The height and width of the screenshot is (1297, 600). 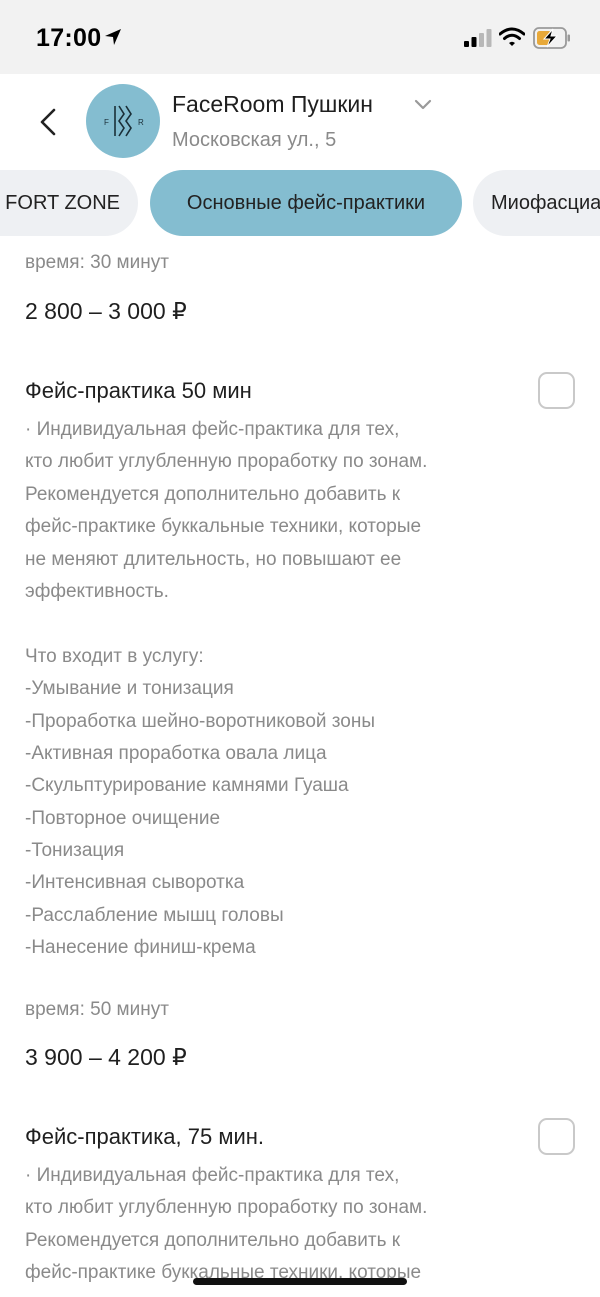 What do you see at coordinates (300, 1281) in the screenshot?
I see `home-indicator` at bounding box center [300, 1281].